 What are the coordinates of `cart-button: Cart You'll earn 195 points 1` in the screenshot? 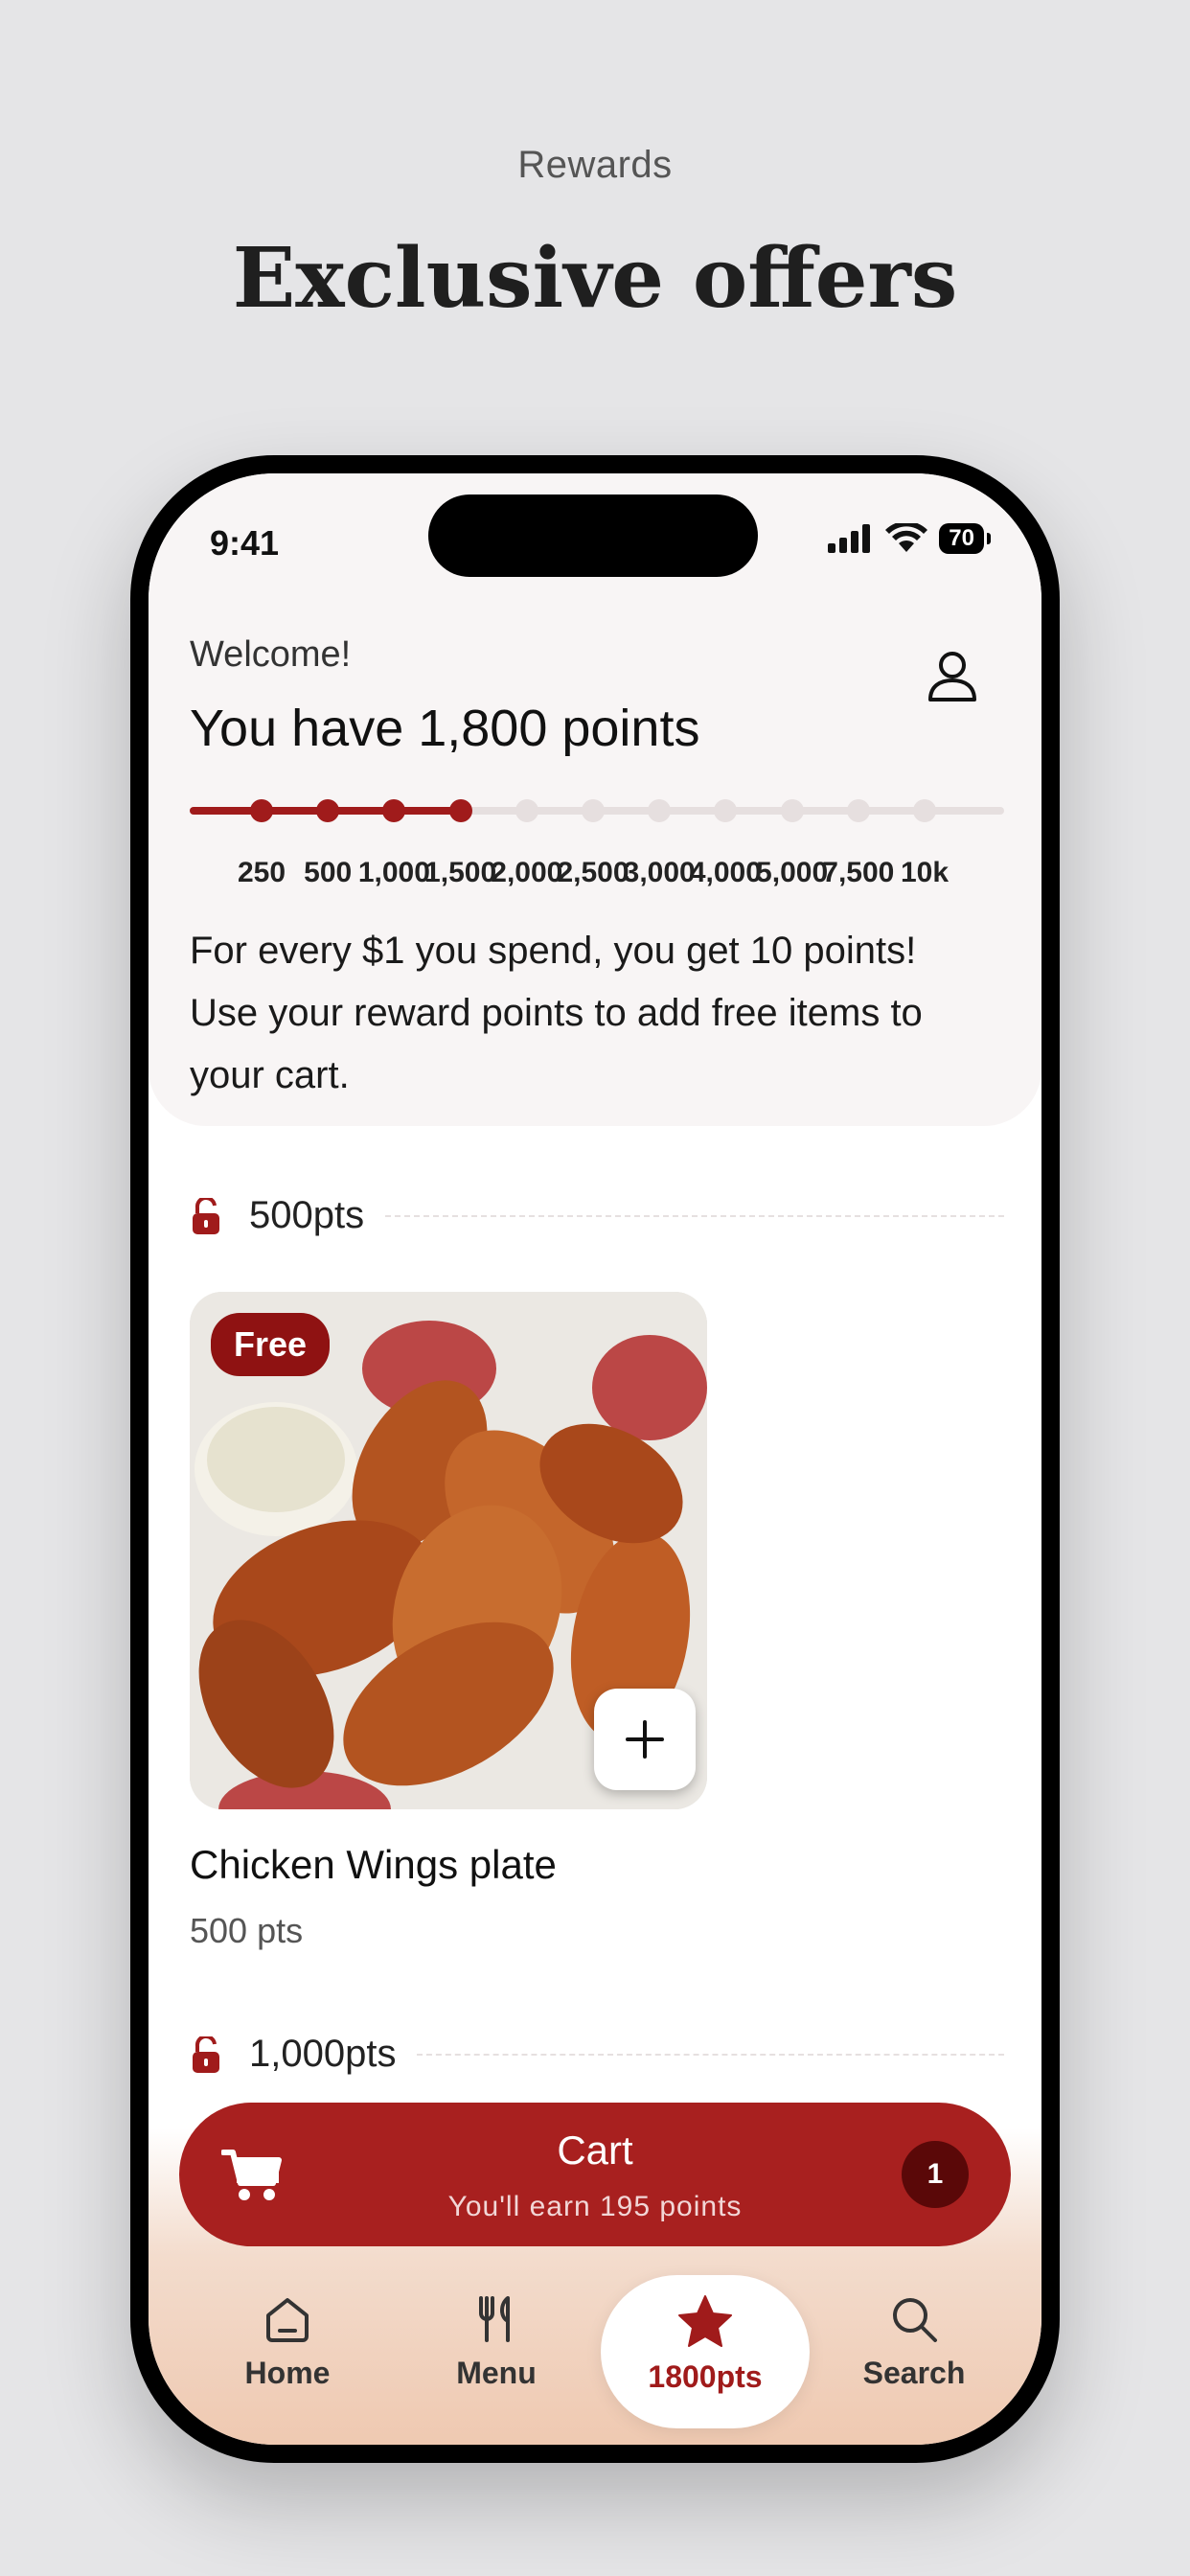 It's located at (595, 2174).